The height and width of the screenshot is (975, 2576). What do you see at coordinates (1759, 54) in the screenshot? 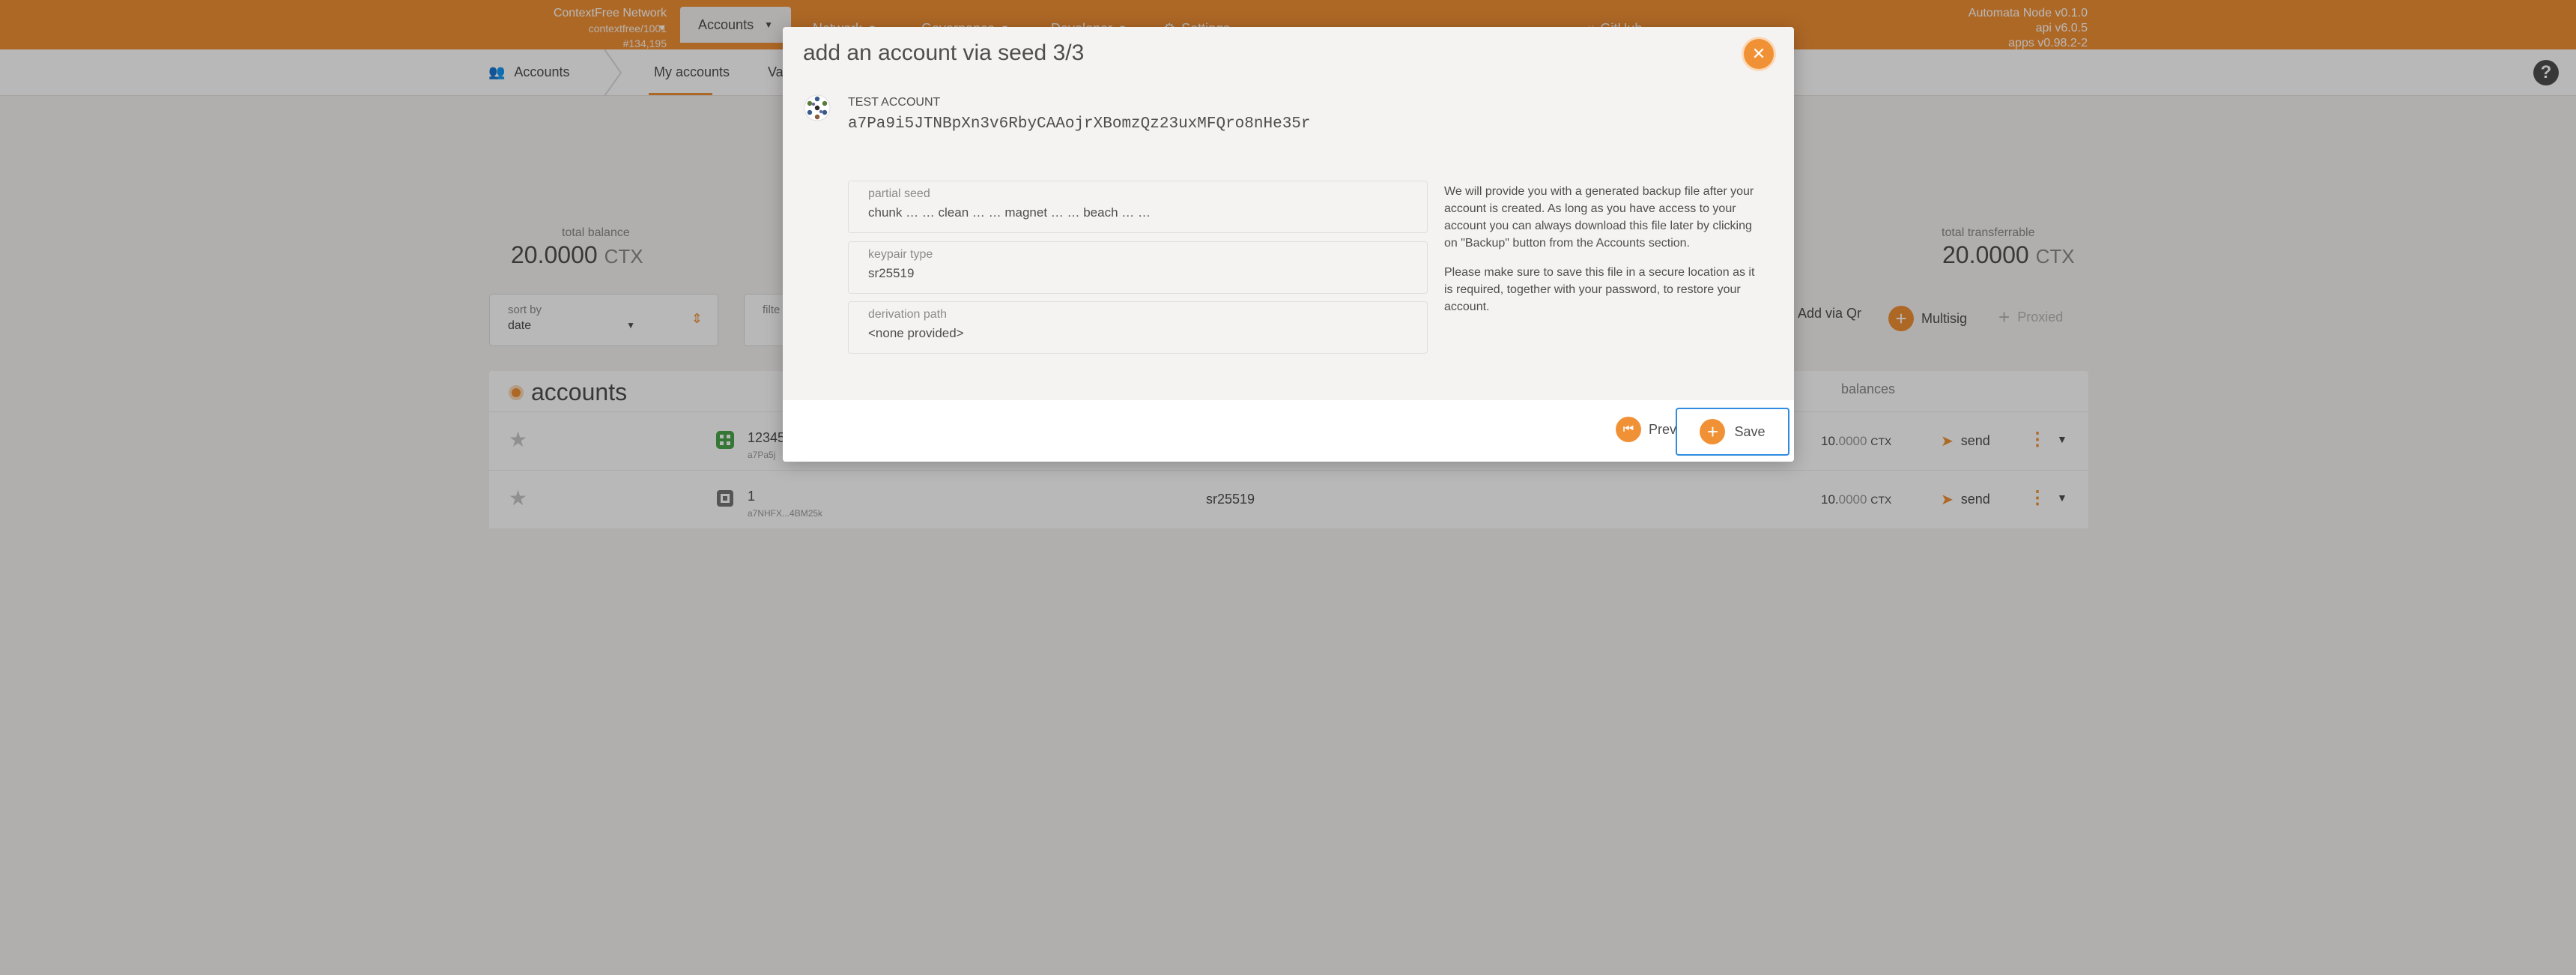
I see `close-icon: ✕` at bounding box center [1759, 54].